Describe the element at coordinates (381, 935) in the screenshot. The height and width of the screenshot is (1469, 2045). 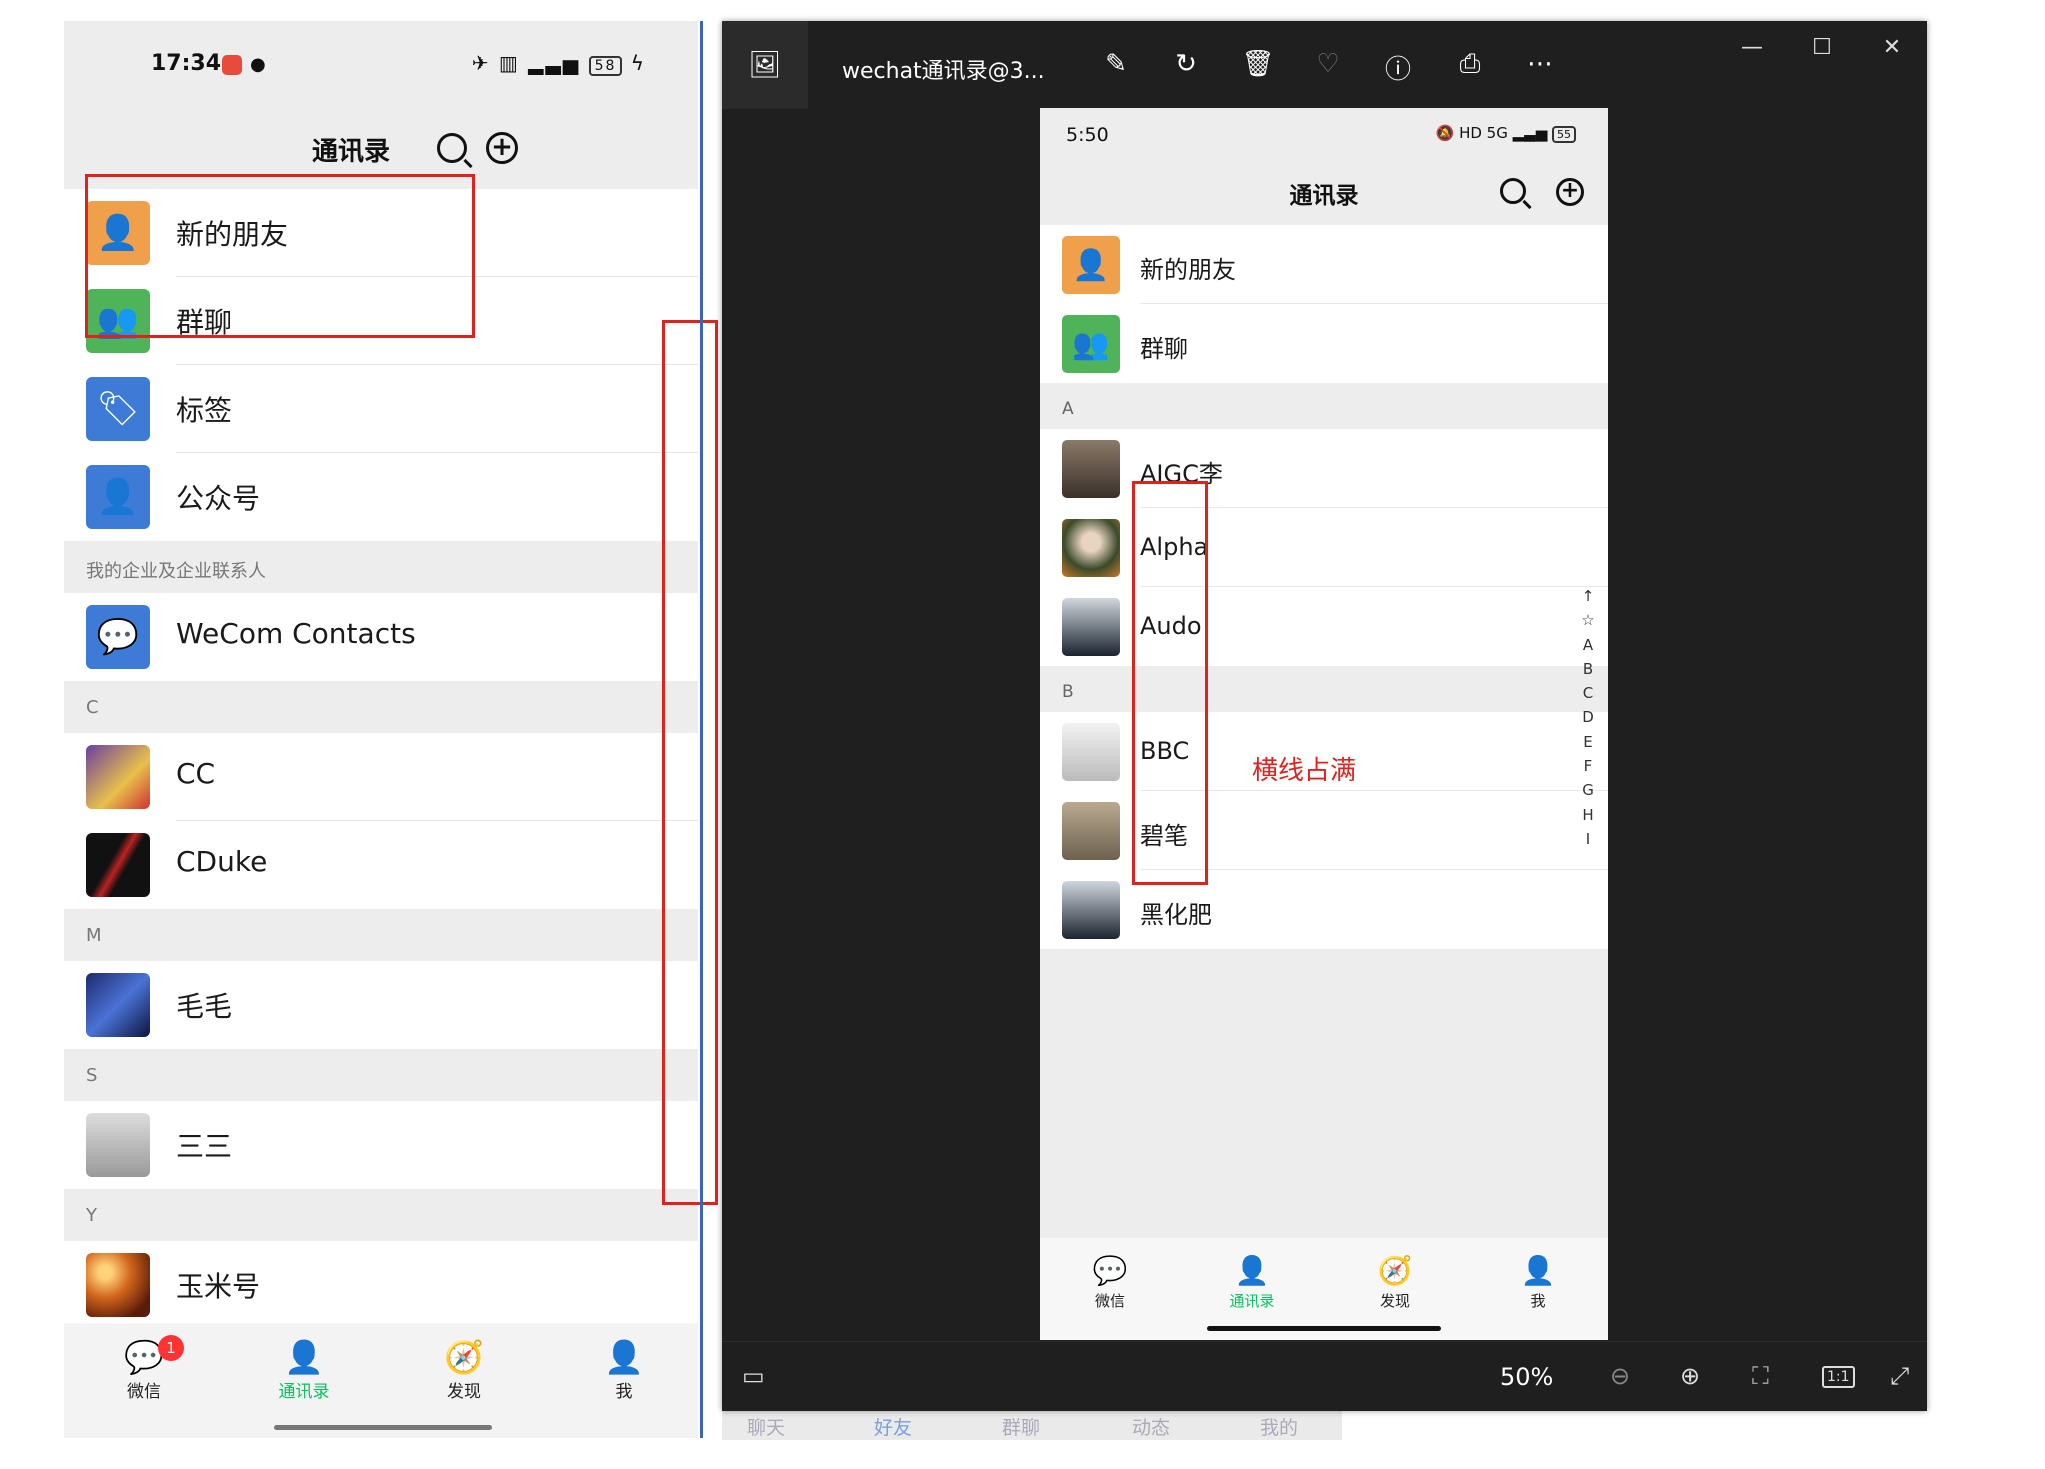
I see `section-header: M` at that location.